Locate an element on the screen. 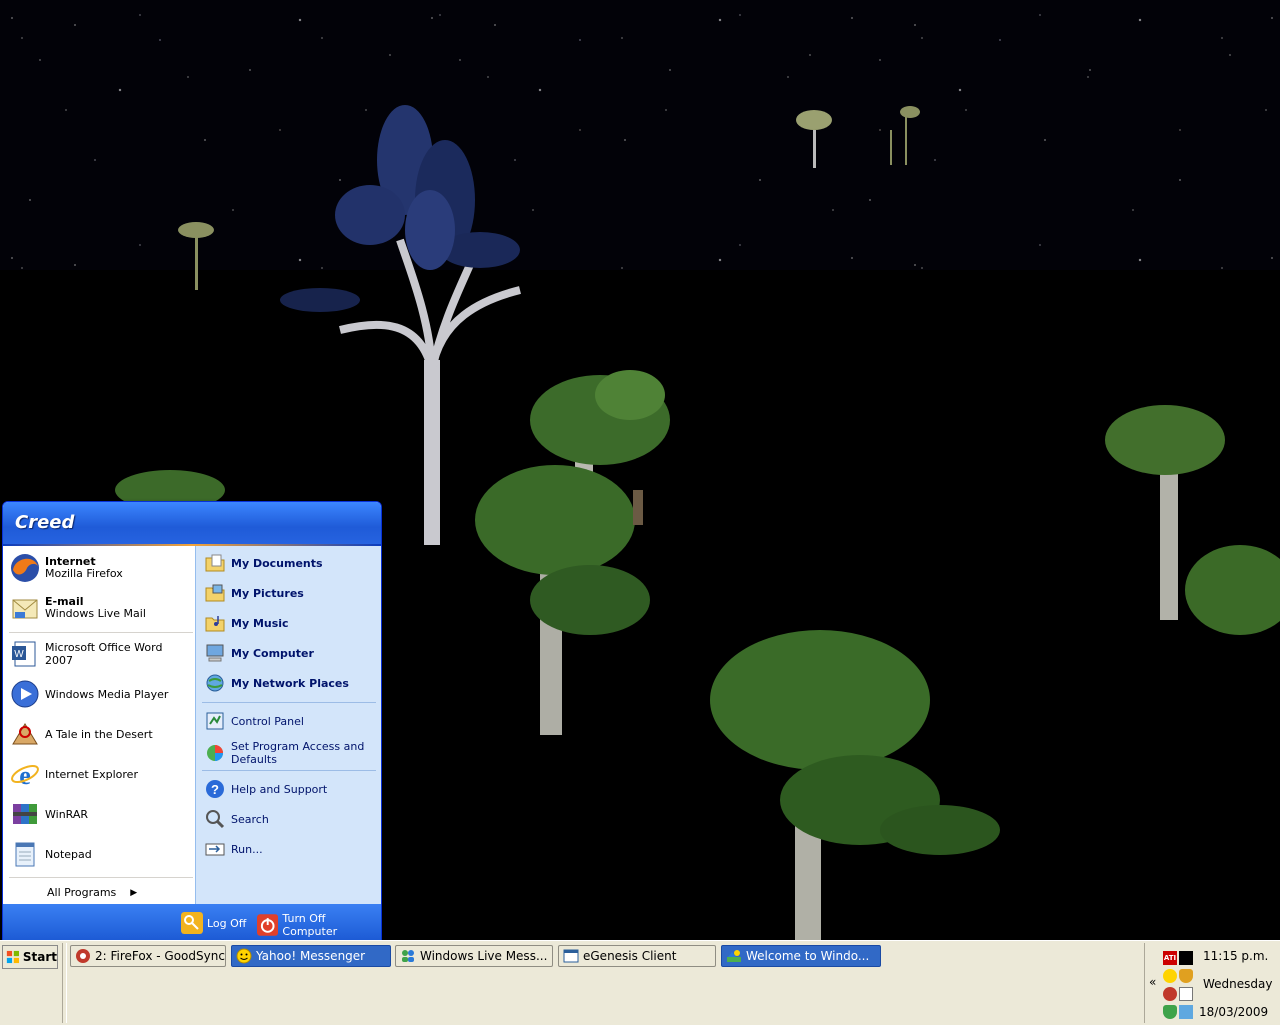  power-icon is located at coordinates (268, 925).